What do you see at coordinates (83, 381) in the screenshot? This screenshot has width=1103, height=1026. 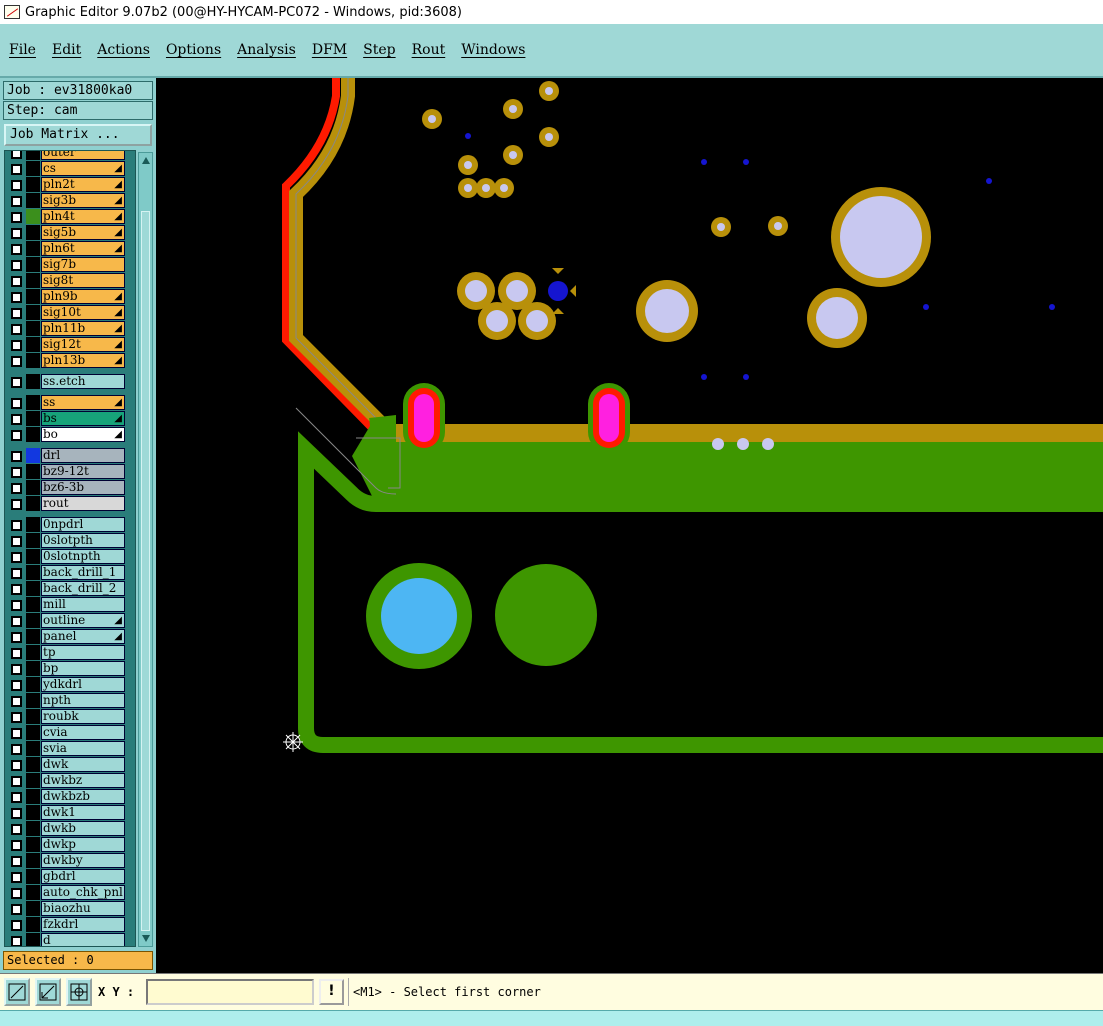 I see `layer-name: ss.etch` at bounding box center [83, 381].